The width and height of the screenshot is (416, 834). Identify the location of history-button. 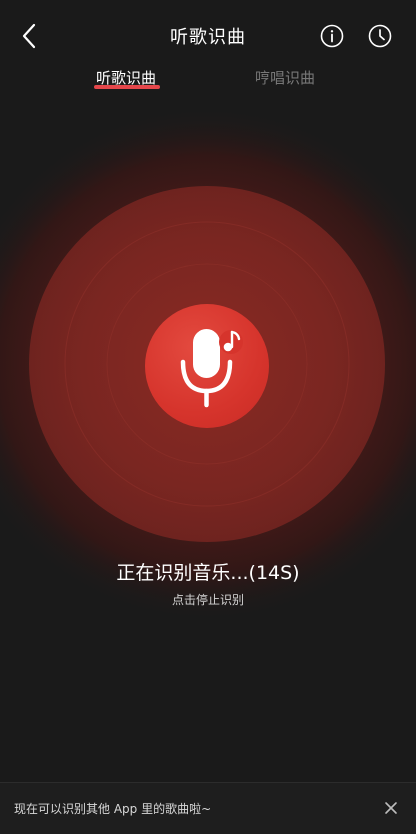
(380, 36).